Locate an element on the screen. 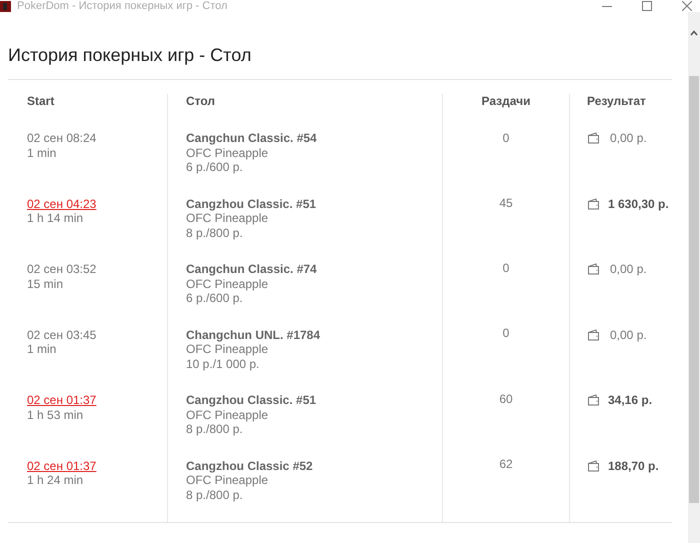 This screenshot has width=700, height=543. column-header: Start is located at coordinates (41, 102).